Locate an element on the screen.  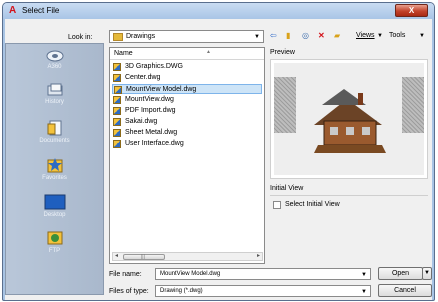
preview-image is located at coordinates (349, 119).